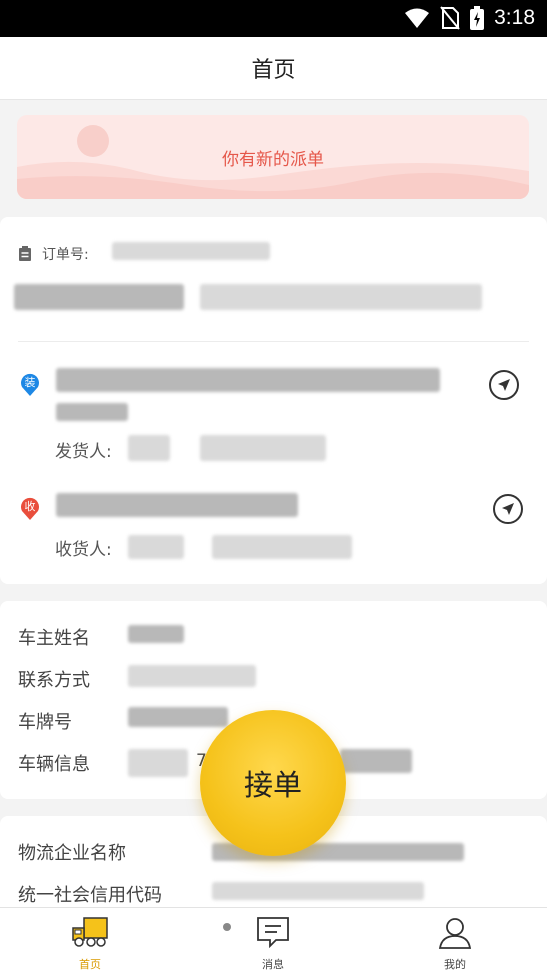 The image size is (547, 978). I want to click on truck-icon, so click(90, 932).